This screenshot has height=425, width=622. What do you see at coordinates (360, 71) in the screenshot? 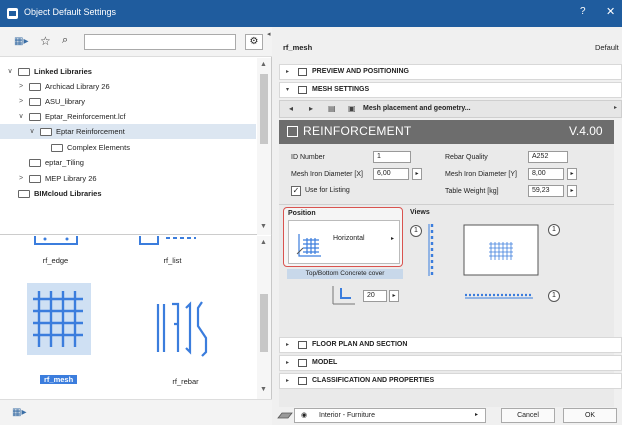
I see `section-label: PREVIEW AND POSITIONING` at bounding box center [360, 71].